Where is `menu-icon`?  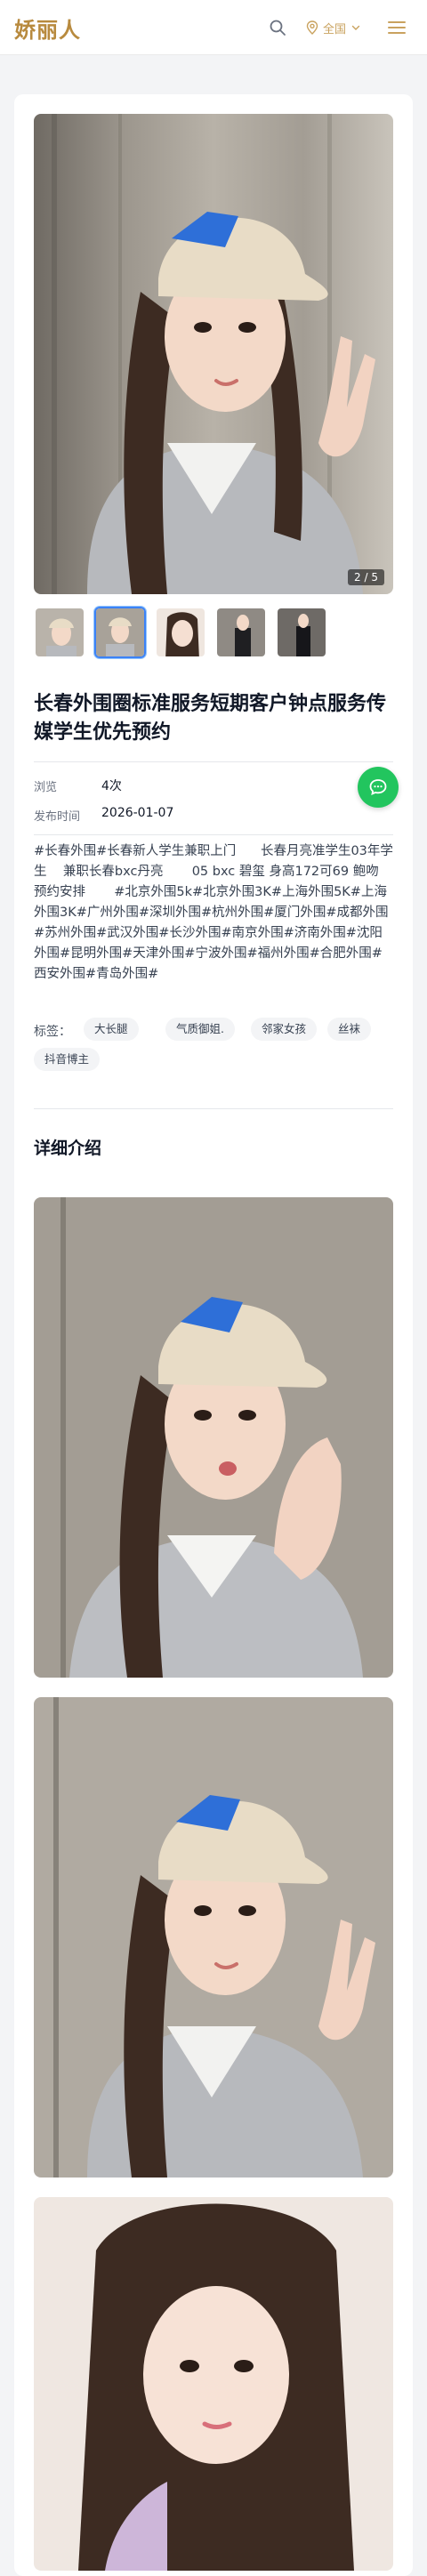 menu-icon is located at coordinates (397, 27).